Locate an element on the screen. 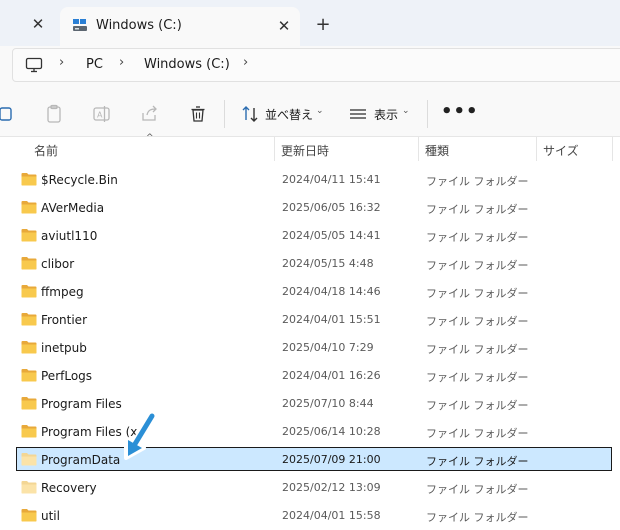 This screenshot has height=530, width=620. command-bar: A 並べ替え ⌄ 表示 ⌄ ••• is located at coordinates (310, 114).